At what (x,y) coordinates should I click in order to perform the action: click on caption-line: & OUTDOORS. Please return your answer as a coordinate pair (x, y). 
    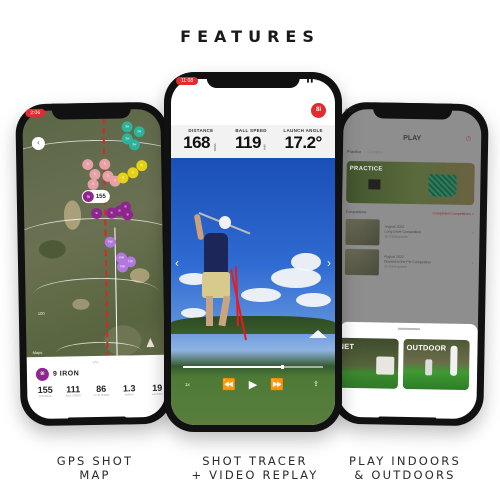
    Looking at the image, I should click on (405, 475).